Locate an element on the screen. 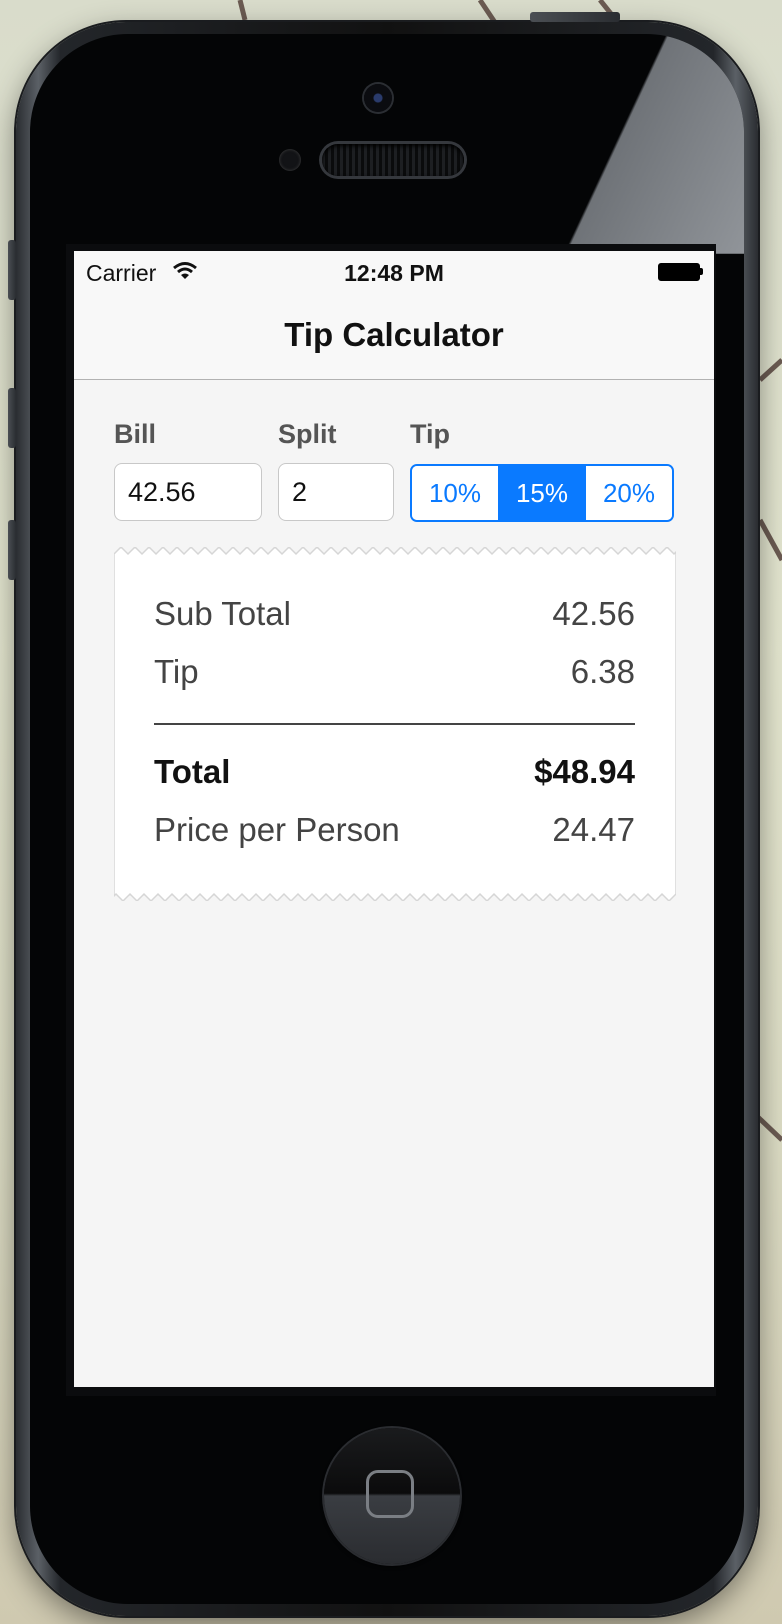 Image resolution: width=782 pixels, height=1624 pixels. tip-segmented-control: 10% 15% 20% is located at coordinates (542, 493).